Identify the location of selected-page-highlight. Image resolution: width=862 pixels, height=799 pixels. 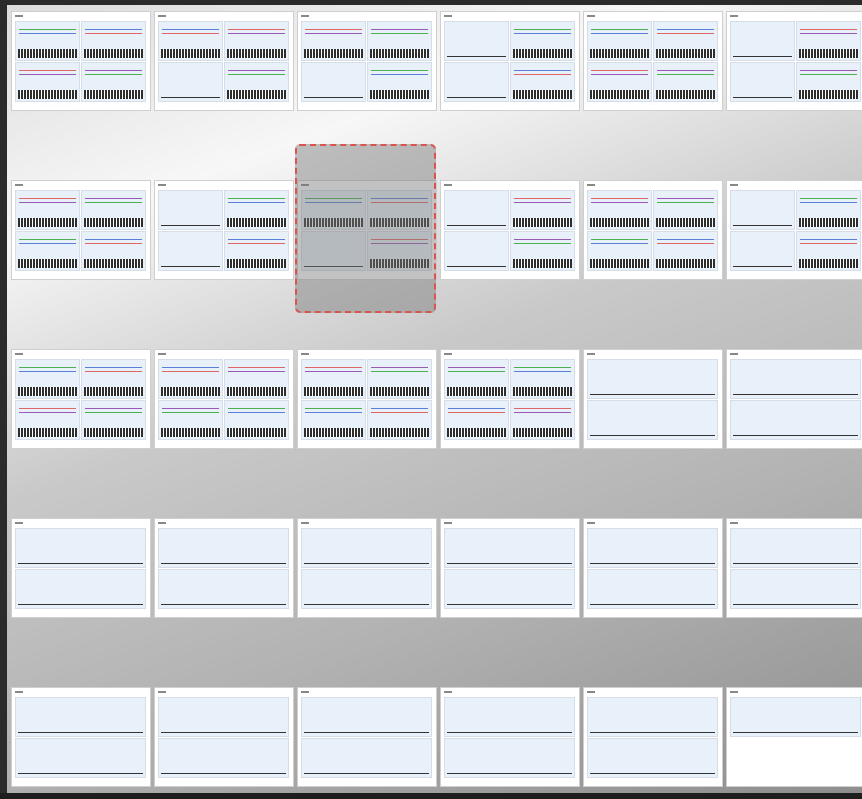
(365, 228).